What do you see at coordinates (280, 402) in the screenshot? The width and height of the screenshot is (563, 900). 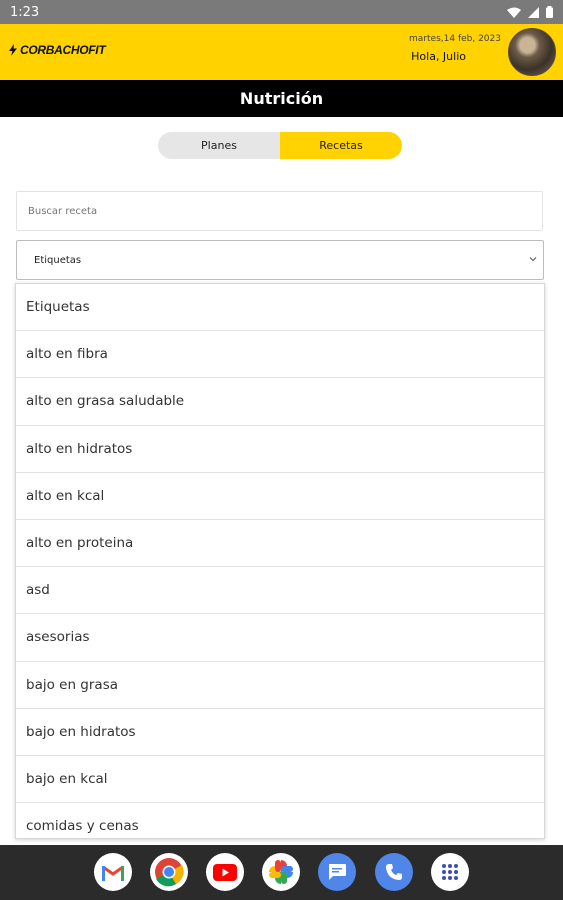 I see `dropdown-option: alto en grasa saludable` at bounding box center [280, 402].